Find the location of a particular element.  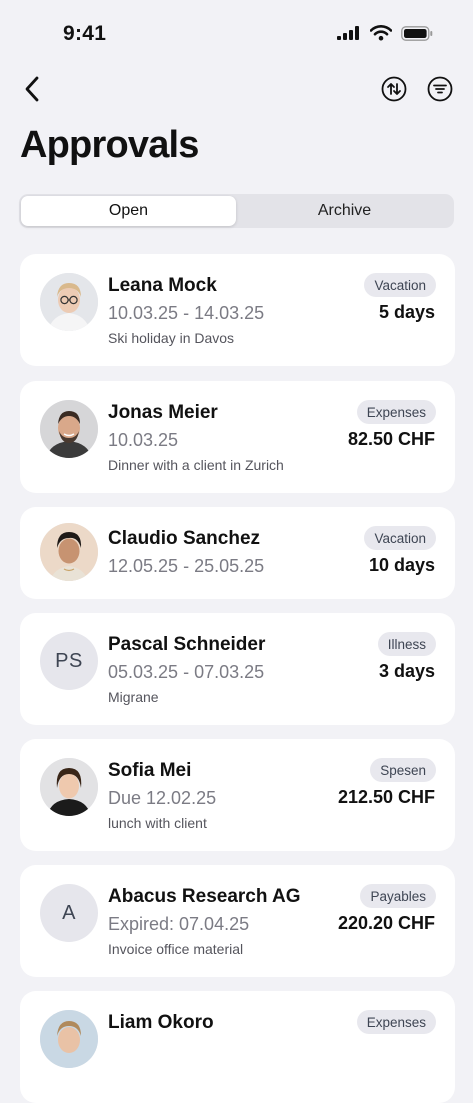

approval-amount: 3 days is located at coordinates (406, 671).